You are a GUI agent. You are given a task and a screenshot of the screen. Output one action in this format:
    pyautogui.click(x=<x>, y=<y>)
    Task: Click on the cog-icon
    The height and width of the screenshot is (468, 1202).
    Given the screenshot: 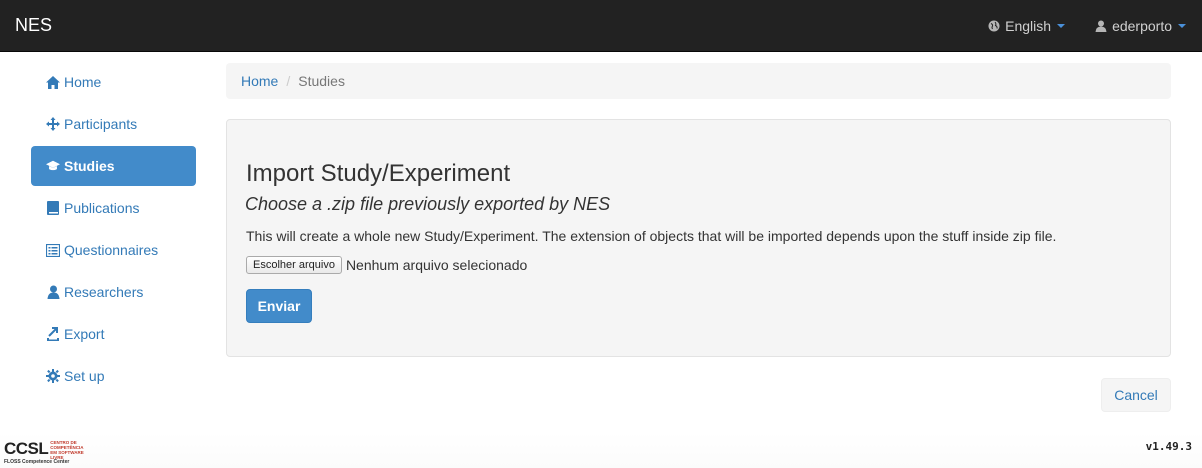 What is the action you would take?
    pyautogui.click(x=53, y=376)
    